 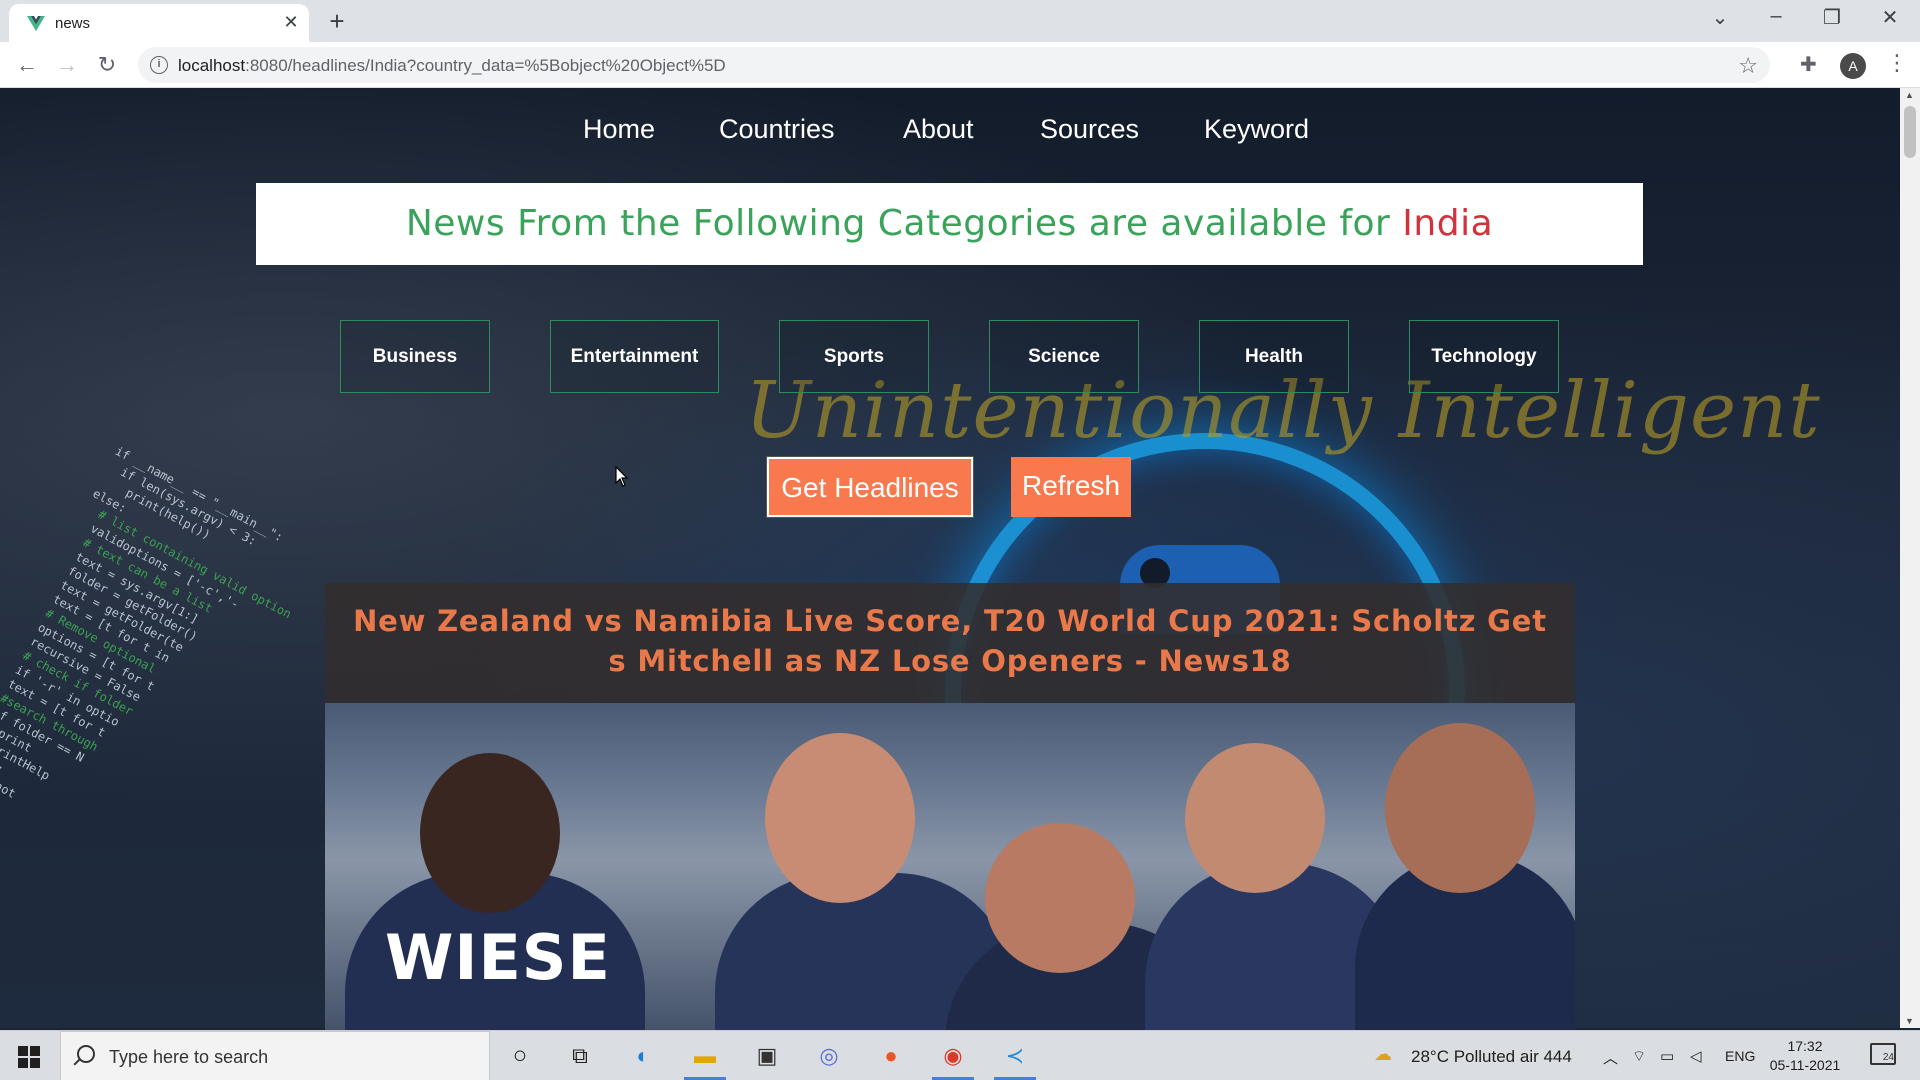 I want to click on edge-browser-icon: ◐, so click(x=643, y=1056).